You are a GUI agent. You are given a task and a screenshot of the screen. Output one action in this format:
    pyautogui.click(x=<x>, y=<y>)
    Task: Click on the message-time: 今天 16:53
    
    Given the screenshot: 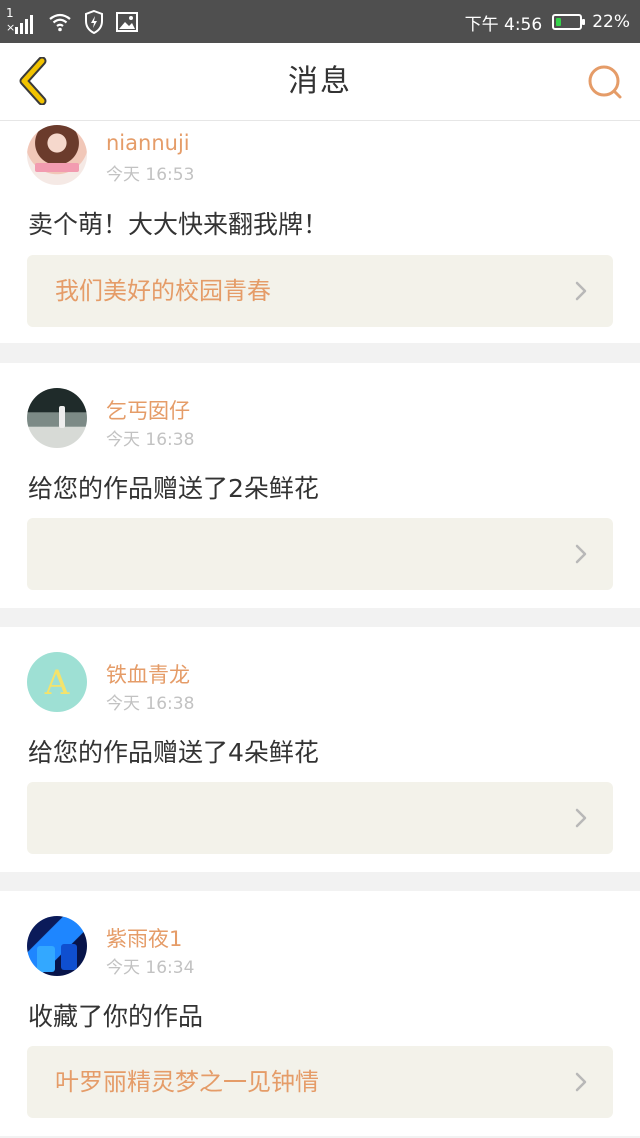 What is the action you would take?
    pyautogui.click(x=150, y=175)
    